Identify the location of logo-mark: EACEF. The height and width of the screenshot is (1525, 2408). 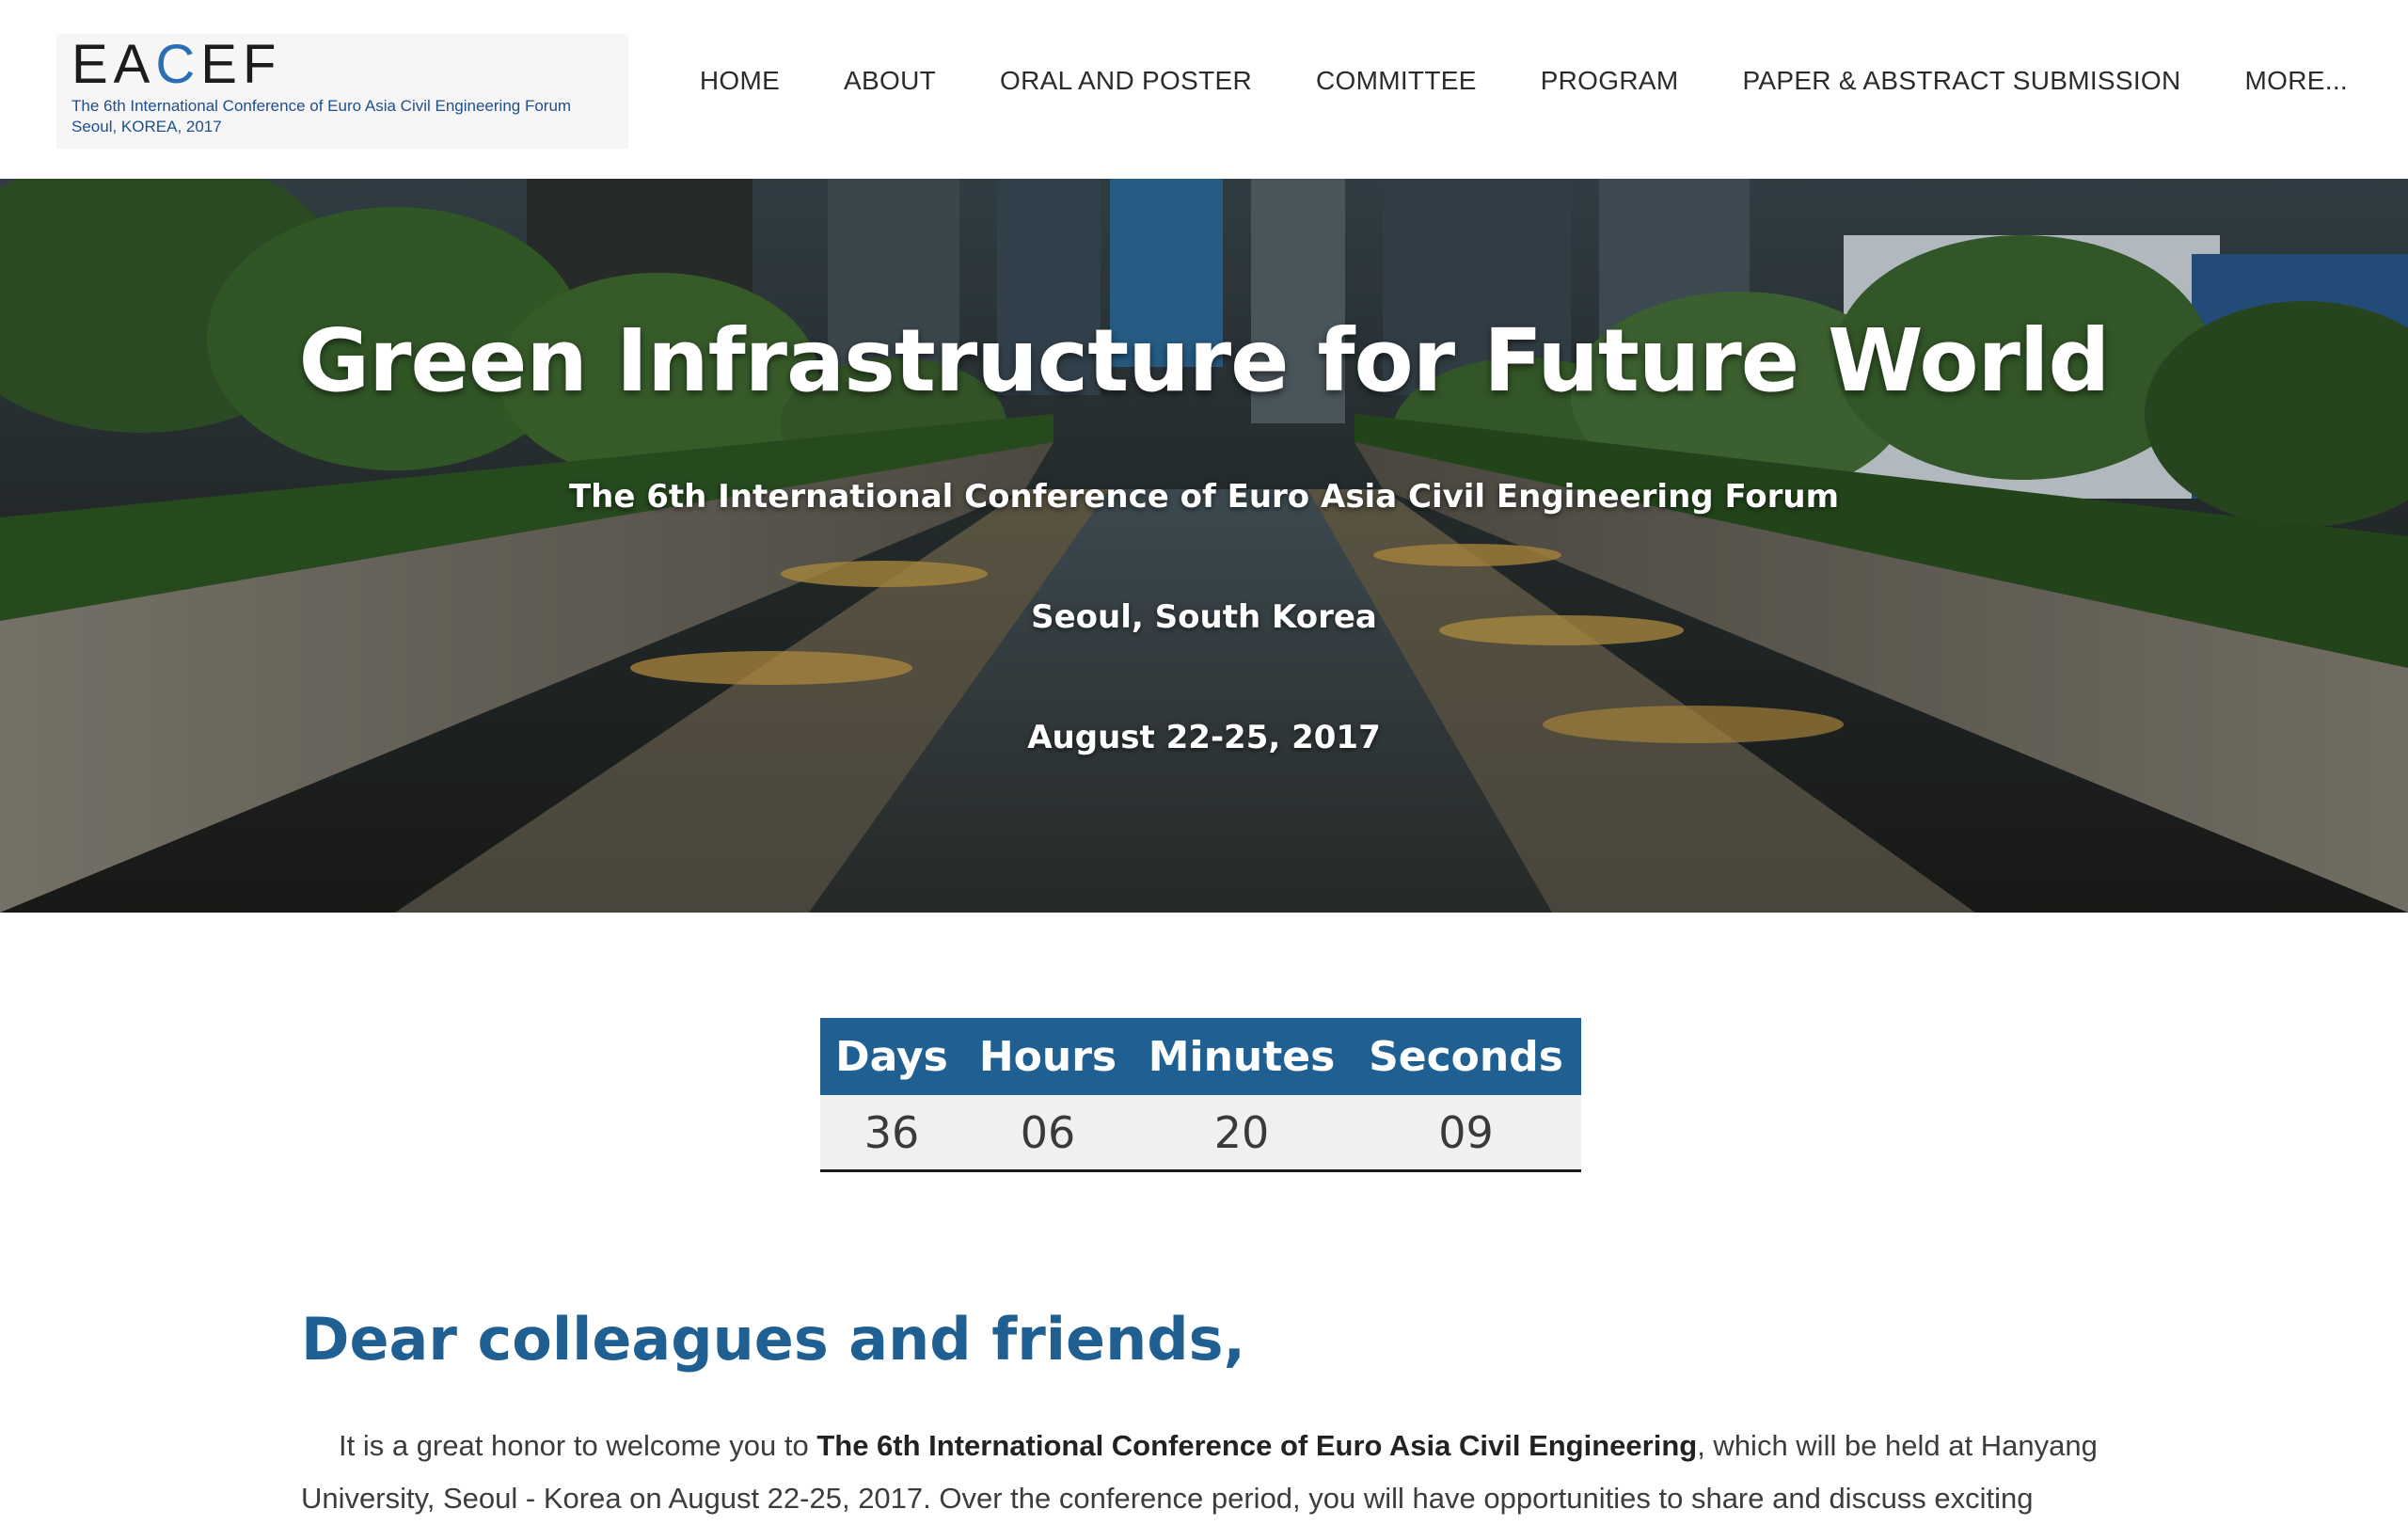
(177, 64).